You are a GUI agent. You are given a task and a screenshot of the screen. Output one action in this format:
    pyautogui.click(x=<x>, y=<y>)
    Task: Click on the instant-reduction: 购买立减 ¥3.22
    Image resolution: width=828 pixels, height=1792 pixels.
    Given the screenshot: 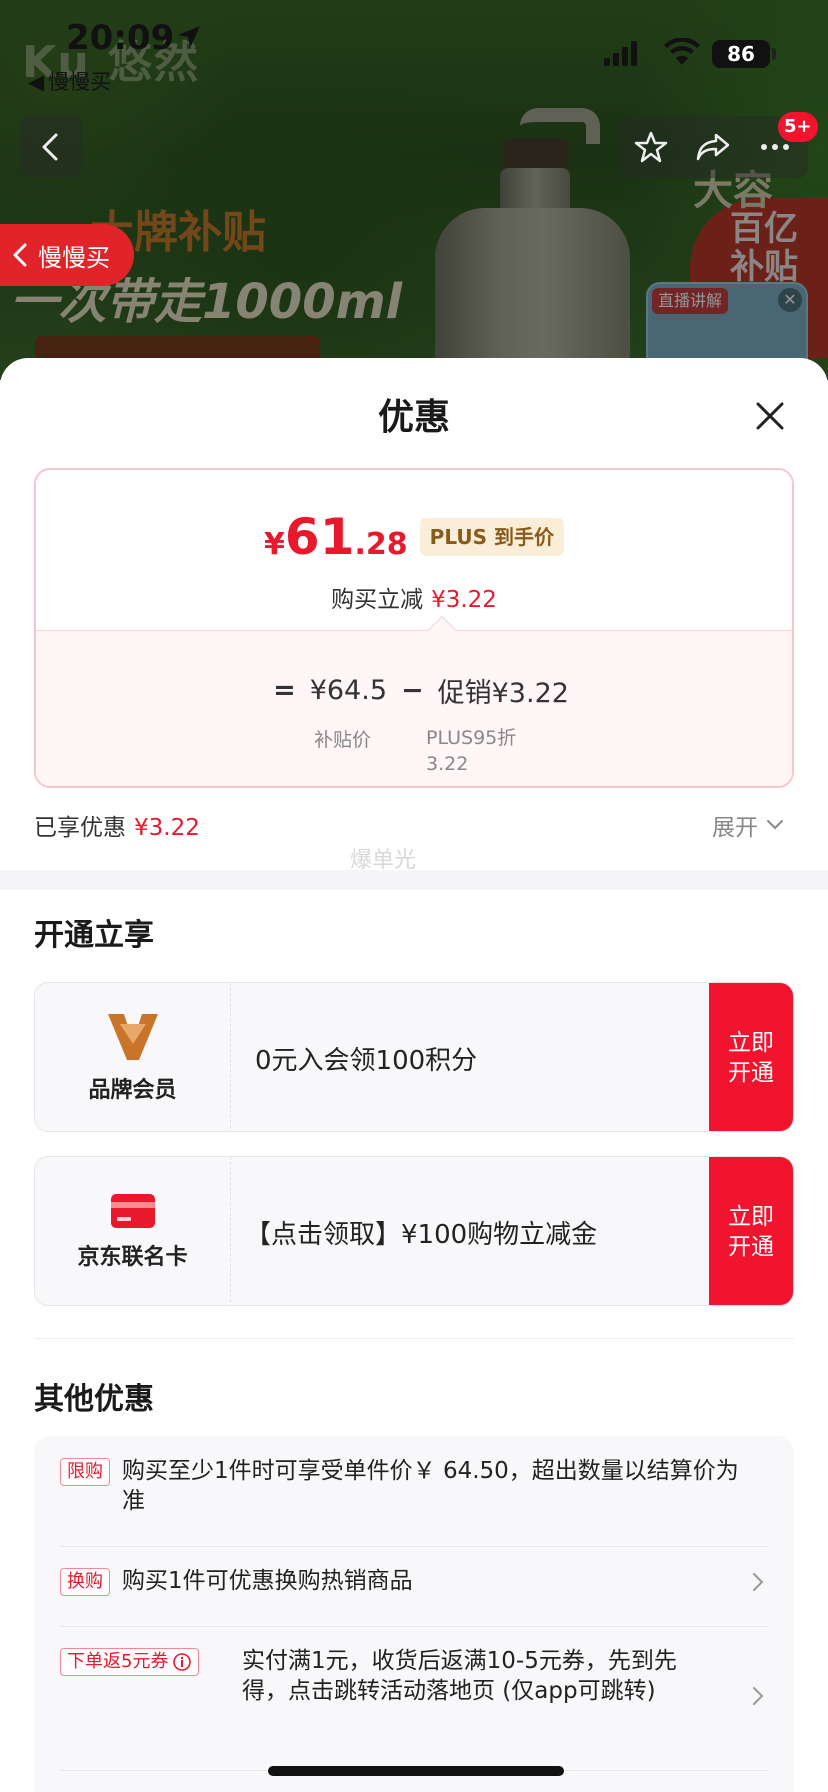 What is the action you would take?
    pyautogui.click(x=414, y=597)
    